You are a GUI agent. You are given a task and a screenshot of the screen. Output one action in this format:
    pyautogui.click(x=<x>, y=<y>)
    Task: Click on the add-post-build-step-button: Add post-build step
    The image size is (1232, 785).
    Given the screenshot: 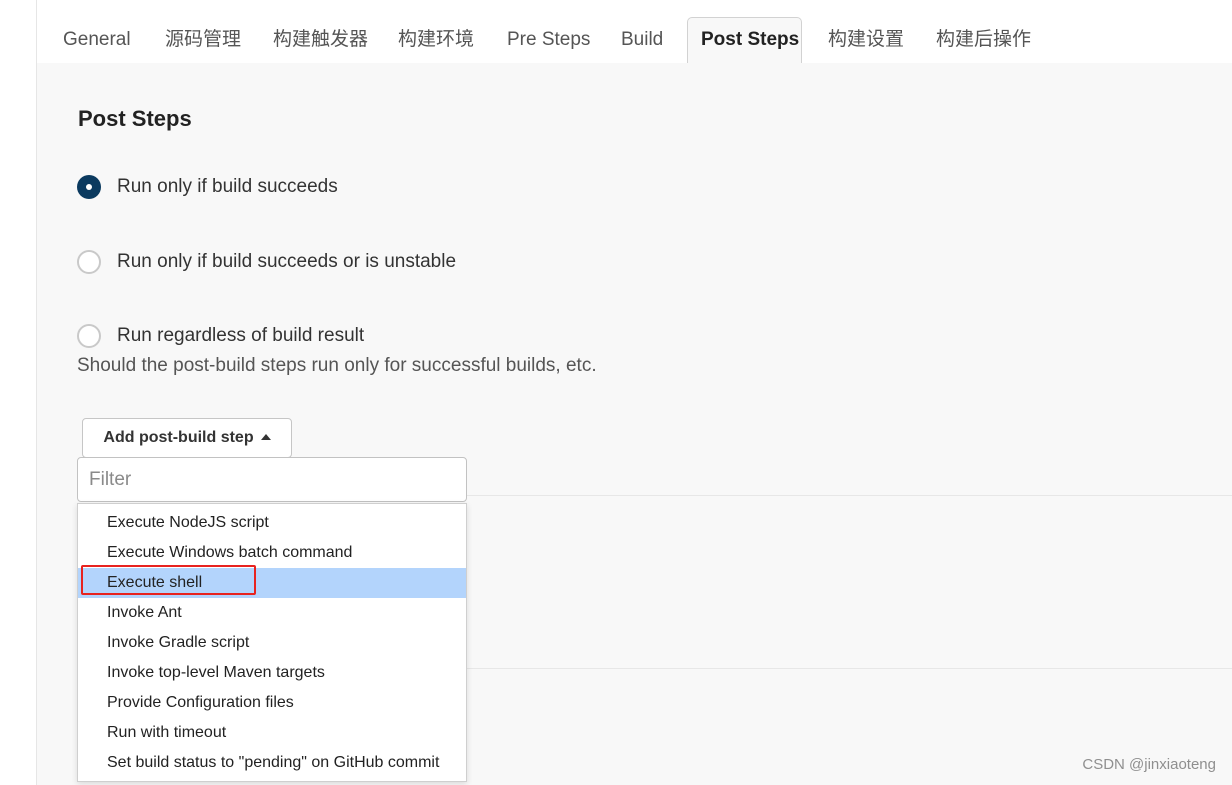 What is the action you would take?
    pyautogui.click(x=187, y=438)
    